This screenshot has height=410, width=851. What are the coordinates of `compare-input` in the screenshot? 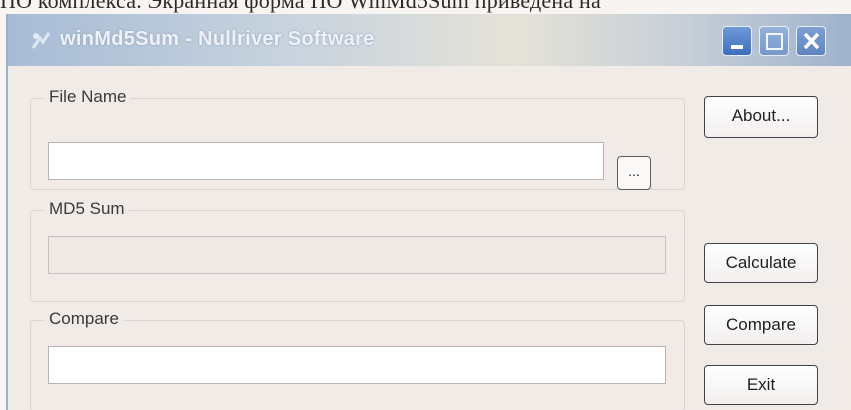 It's located at (357, 365).